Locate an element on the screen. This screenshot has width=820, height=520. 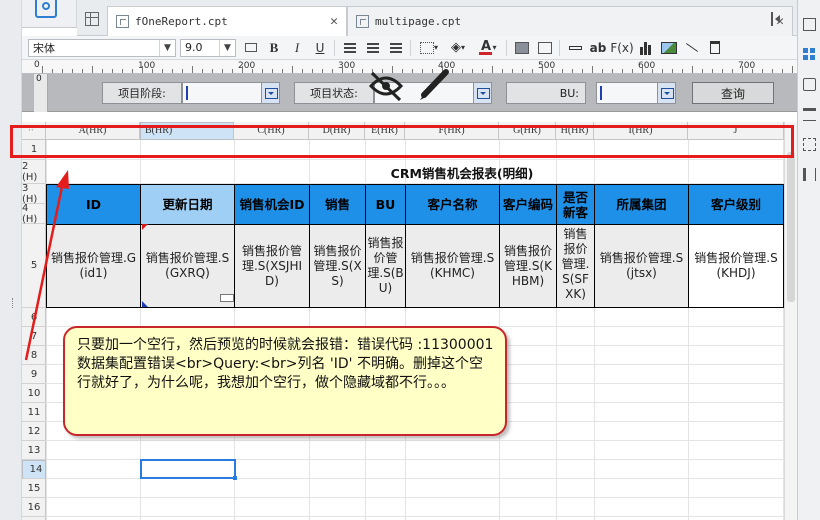
row-header-10: 10 is located at coordinates (34, 393).